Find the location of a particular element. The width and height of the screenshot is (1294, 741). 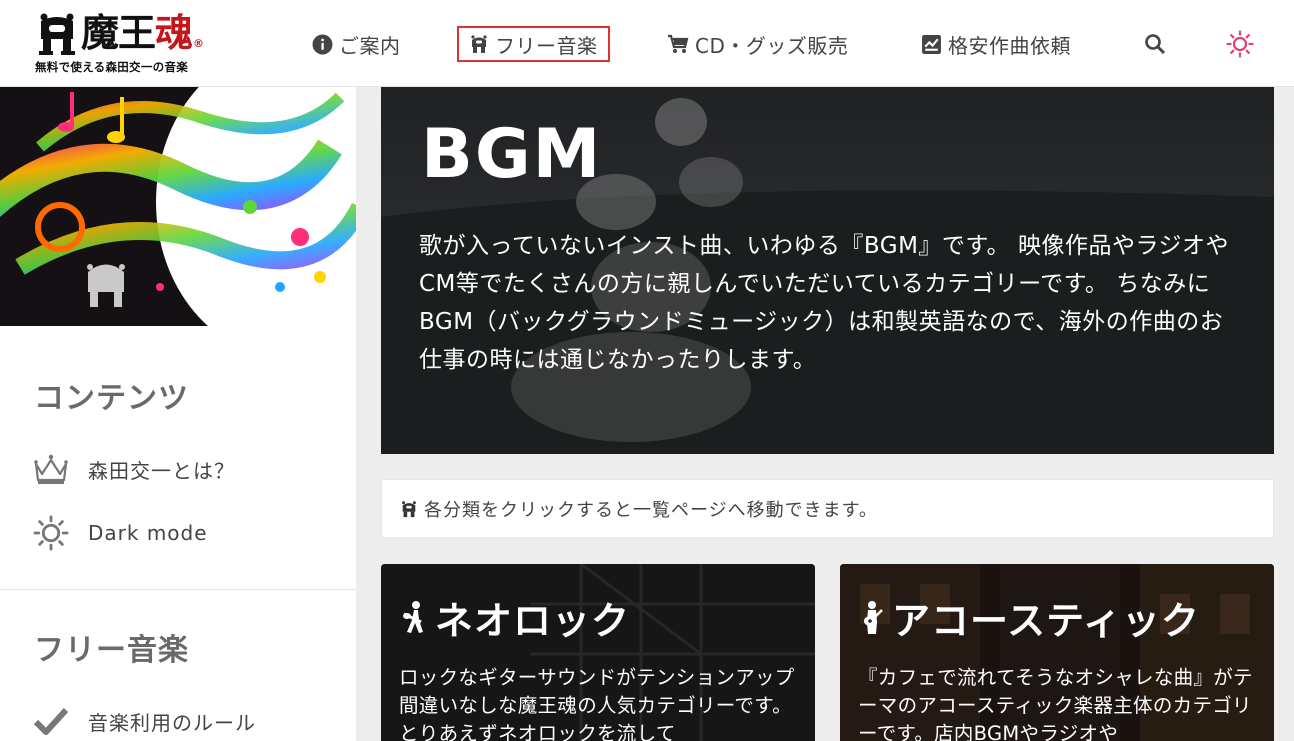

nav-shop: CD・グッズ販売 is located at coordinates (757, 44).